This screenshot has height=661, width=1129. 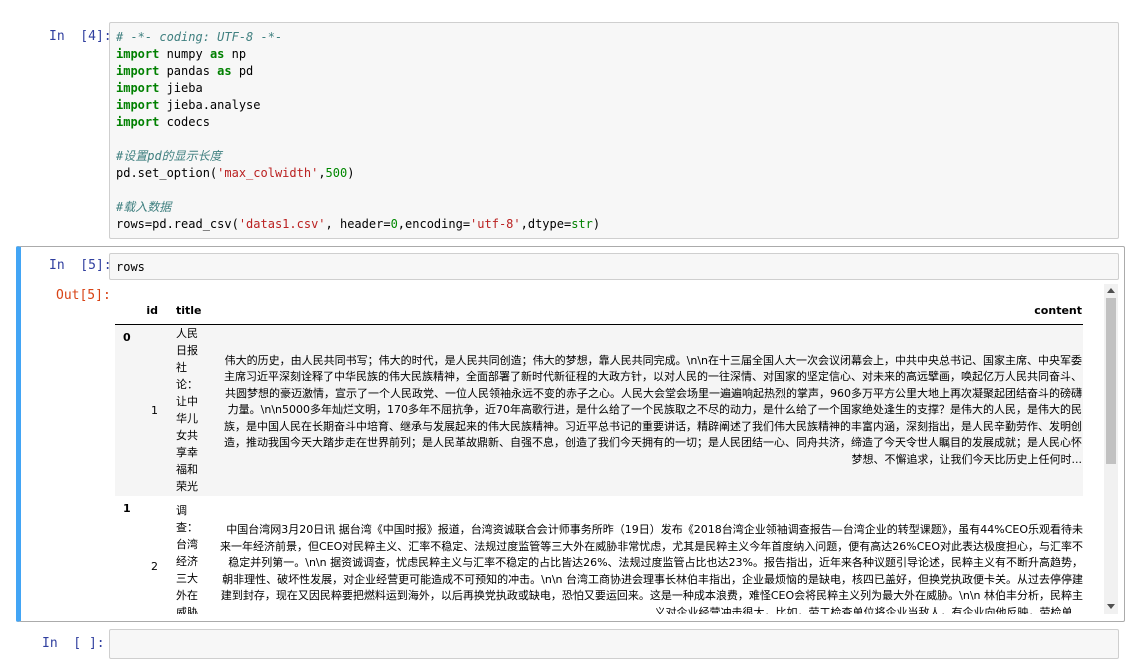 What do you see at coordinates (188, 71) in the screenshot?
I see `code-token: pandas` at bounding box center [188, 71].